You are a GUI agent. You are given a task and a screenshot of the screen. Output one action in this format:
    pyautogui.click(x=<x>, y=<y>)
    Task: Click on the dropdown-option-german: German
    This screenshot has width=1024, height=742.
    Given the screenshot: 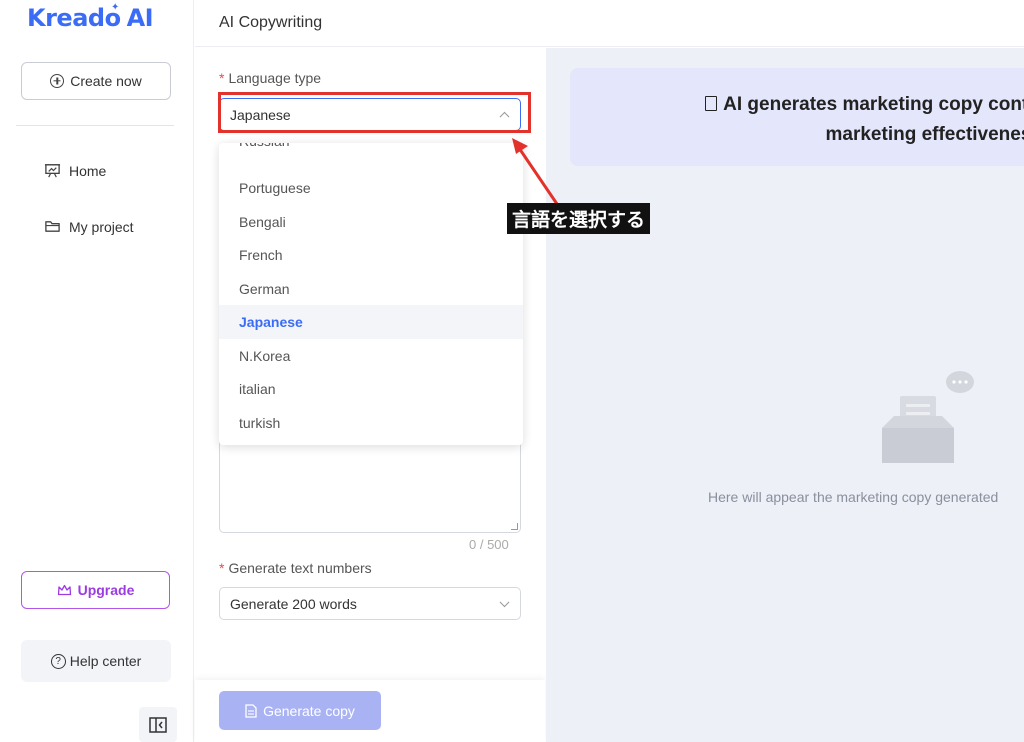 What is the action you would take?
    pyautogui.click(x=371, y=289)
    